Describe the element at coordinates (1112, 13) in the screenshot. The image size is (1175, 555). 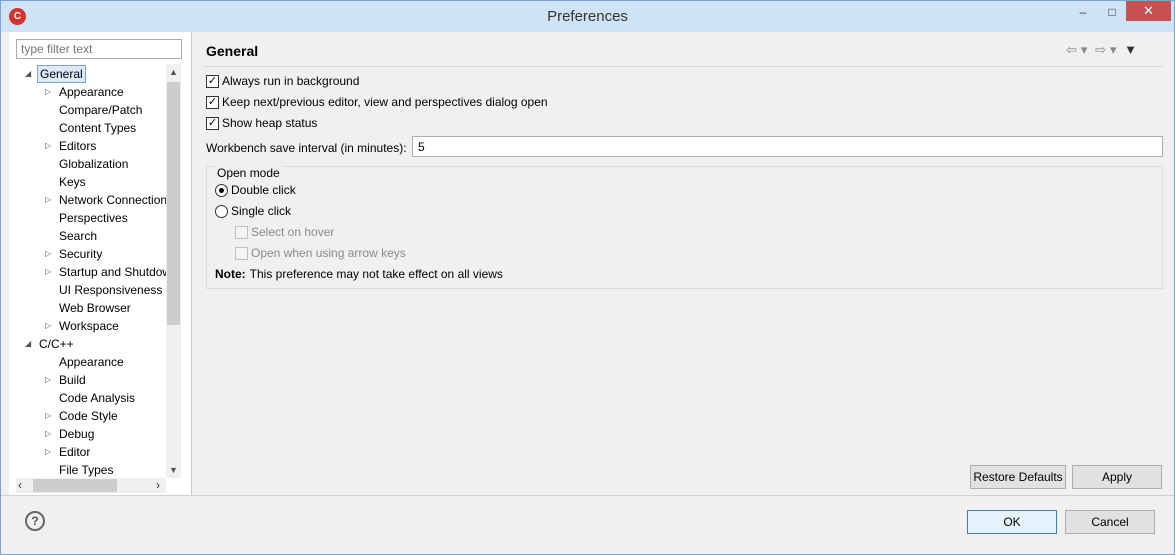
I see `maximize-button: □` at that location.